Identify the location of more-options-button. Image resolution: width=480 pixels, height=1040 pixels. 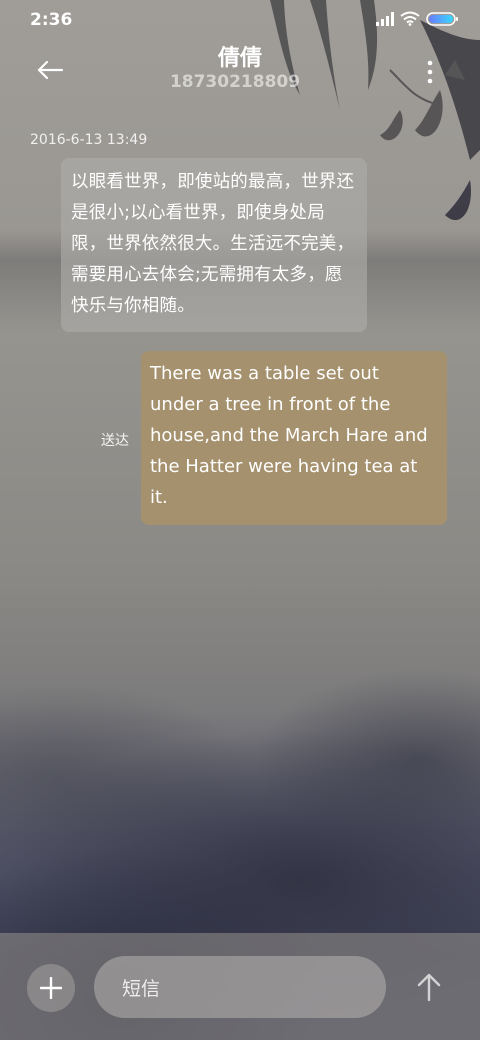
(430, 72).